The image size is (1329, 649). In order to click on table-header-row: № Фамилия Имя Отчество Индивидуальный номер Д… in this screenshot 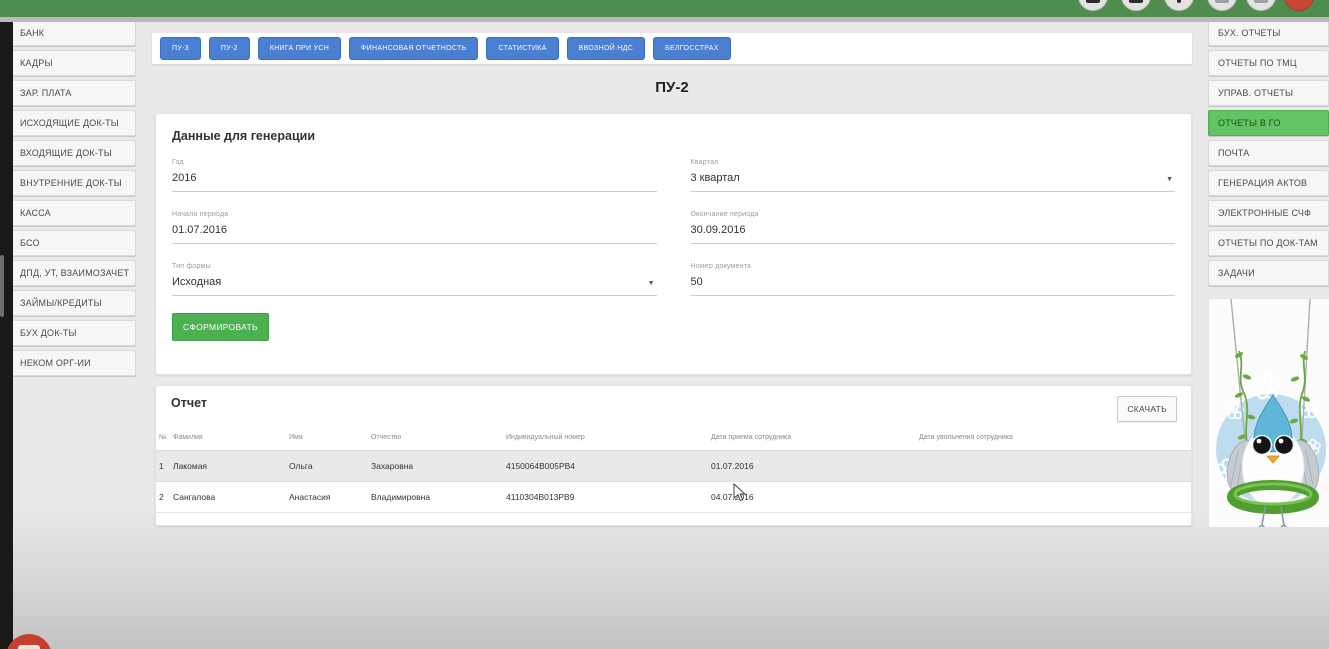, I will do `click(673, 438)`.